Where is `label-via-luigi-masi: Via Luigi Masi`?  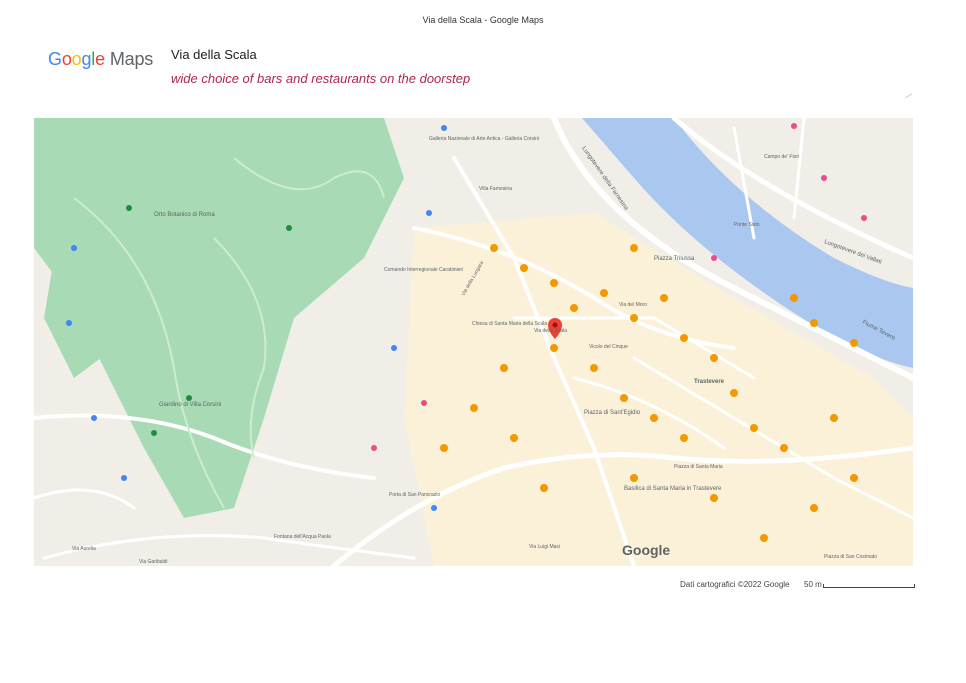
label-via-luigi-masi: Via Luigi Masi is located at coordinates (544, 547).